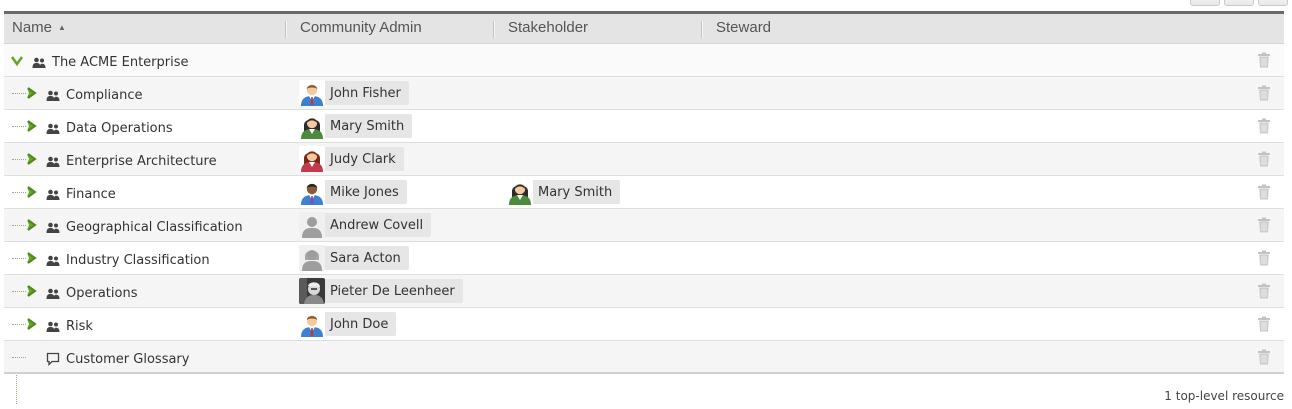  What do you see at coordinates (644, 159) in the screenshot?
I see `tree-row: Enterprise Architecture Judy Clark` at bounding box center [644, 159].